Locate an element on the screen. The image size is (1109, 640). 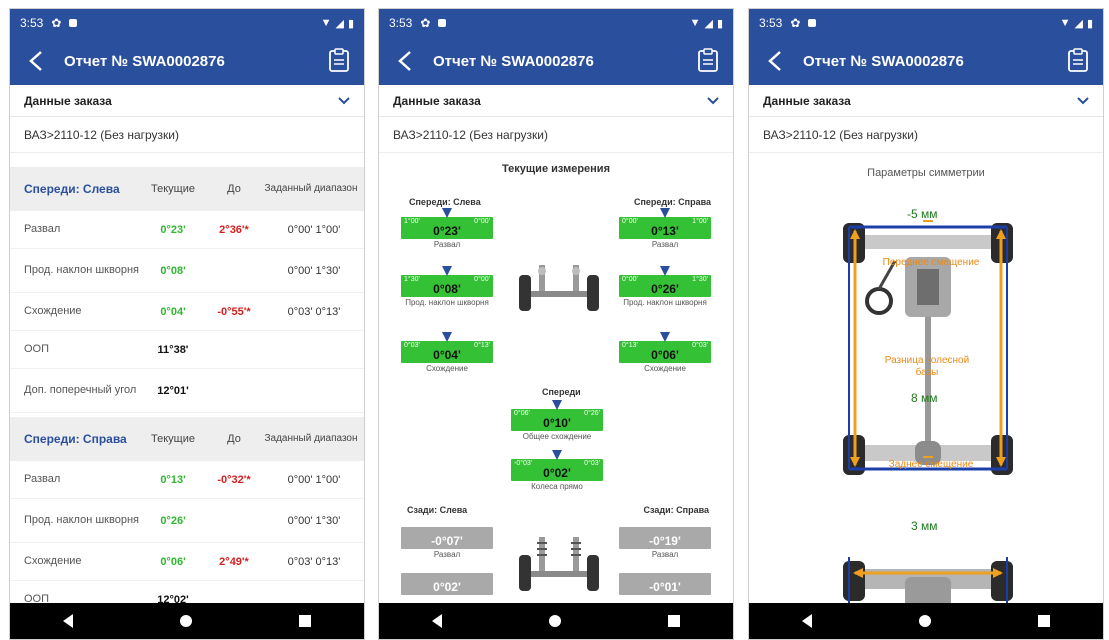
row-range: 0°00' 1°00' is located at coordinates (314, 229).